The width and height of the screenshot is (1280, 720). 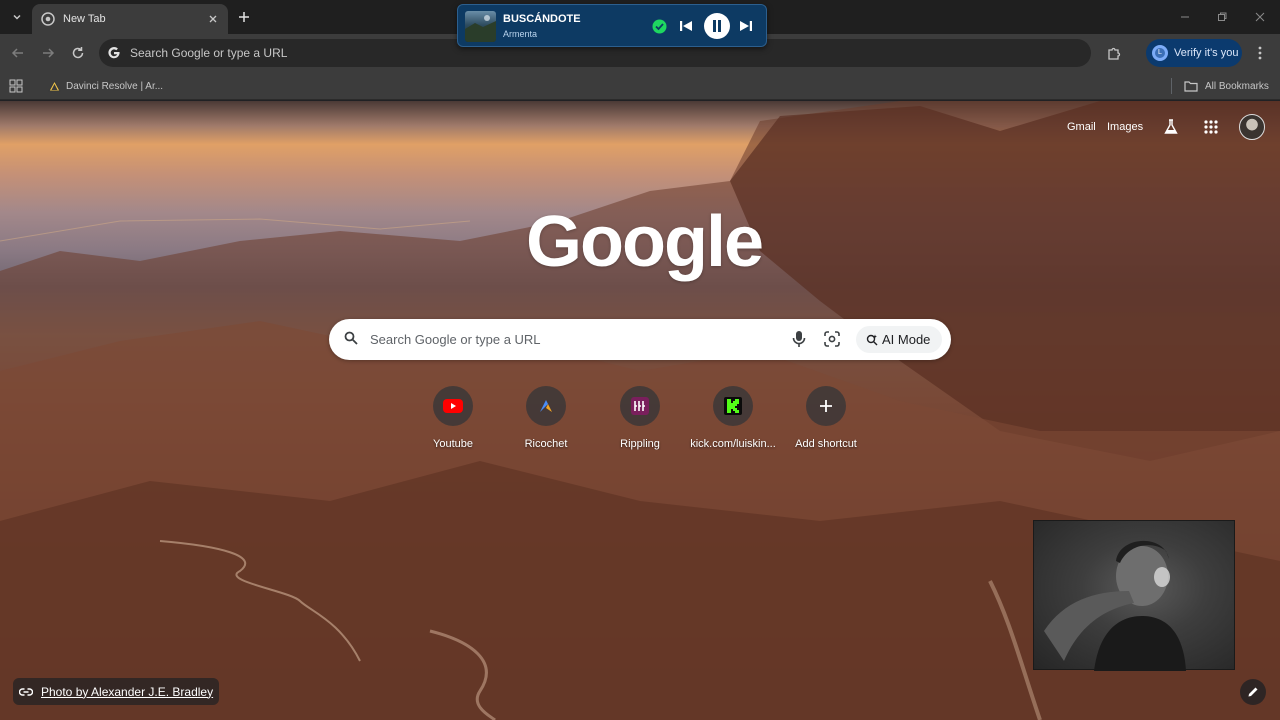 I want to click on photo-credit-label: Photo by Alexander J.E. Bradley, so click(x=127, y=691).